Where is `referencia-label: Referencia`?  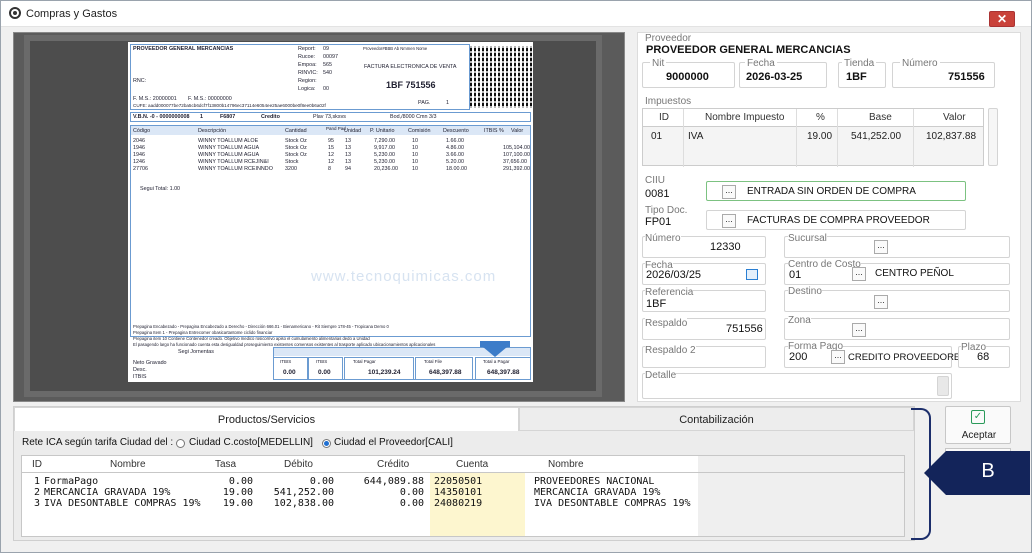 referencia-label: Referencia is located at coordinates (669, 292).